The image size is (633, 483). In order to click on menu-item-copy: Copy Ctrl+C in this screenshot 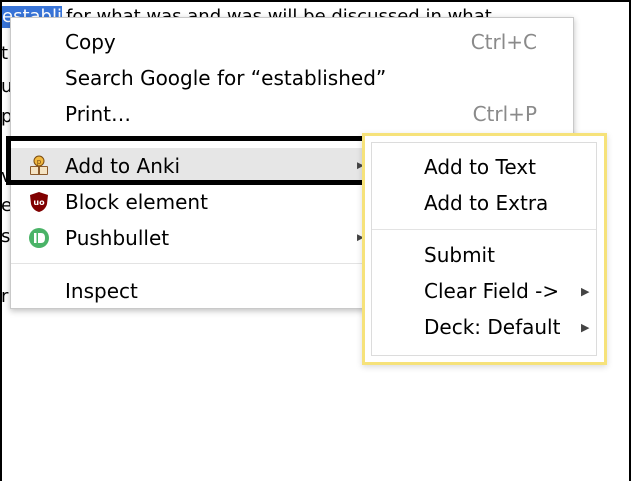, I will do `click(292, 42)`.